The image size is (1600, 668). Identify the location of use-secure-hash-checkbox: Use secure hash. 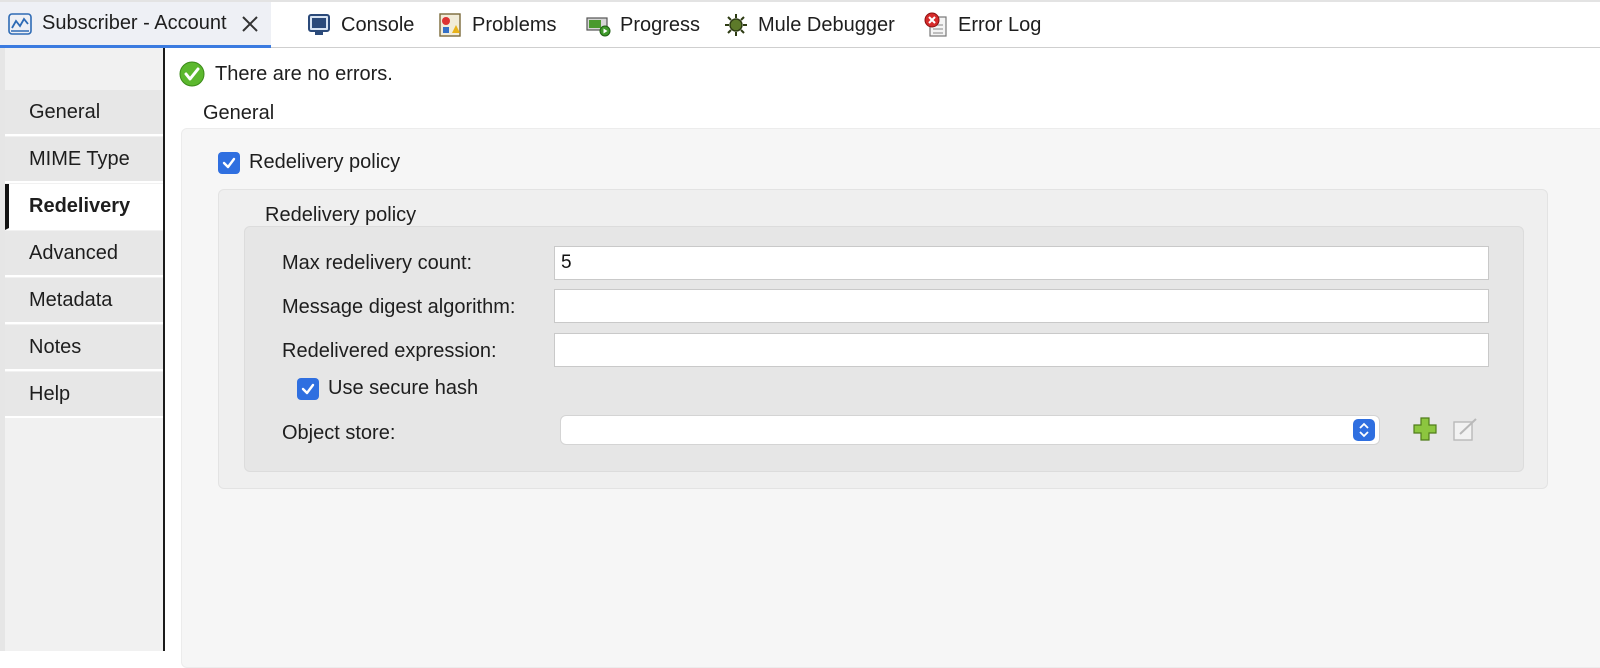
(387, 388).